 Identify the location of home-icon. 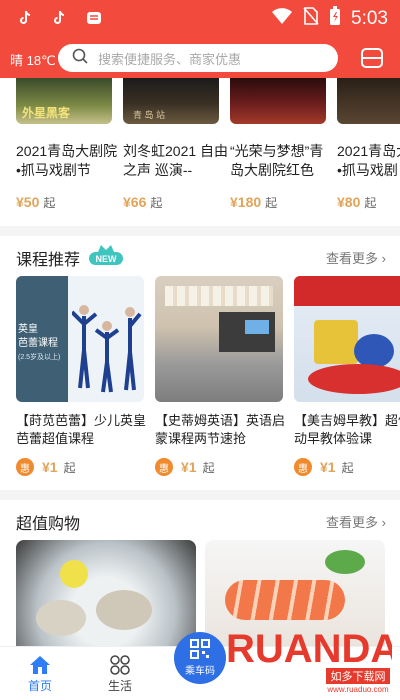
(40, 665).